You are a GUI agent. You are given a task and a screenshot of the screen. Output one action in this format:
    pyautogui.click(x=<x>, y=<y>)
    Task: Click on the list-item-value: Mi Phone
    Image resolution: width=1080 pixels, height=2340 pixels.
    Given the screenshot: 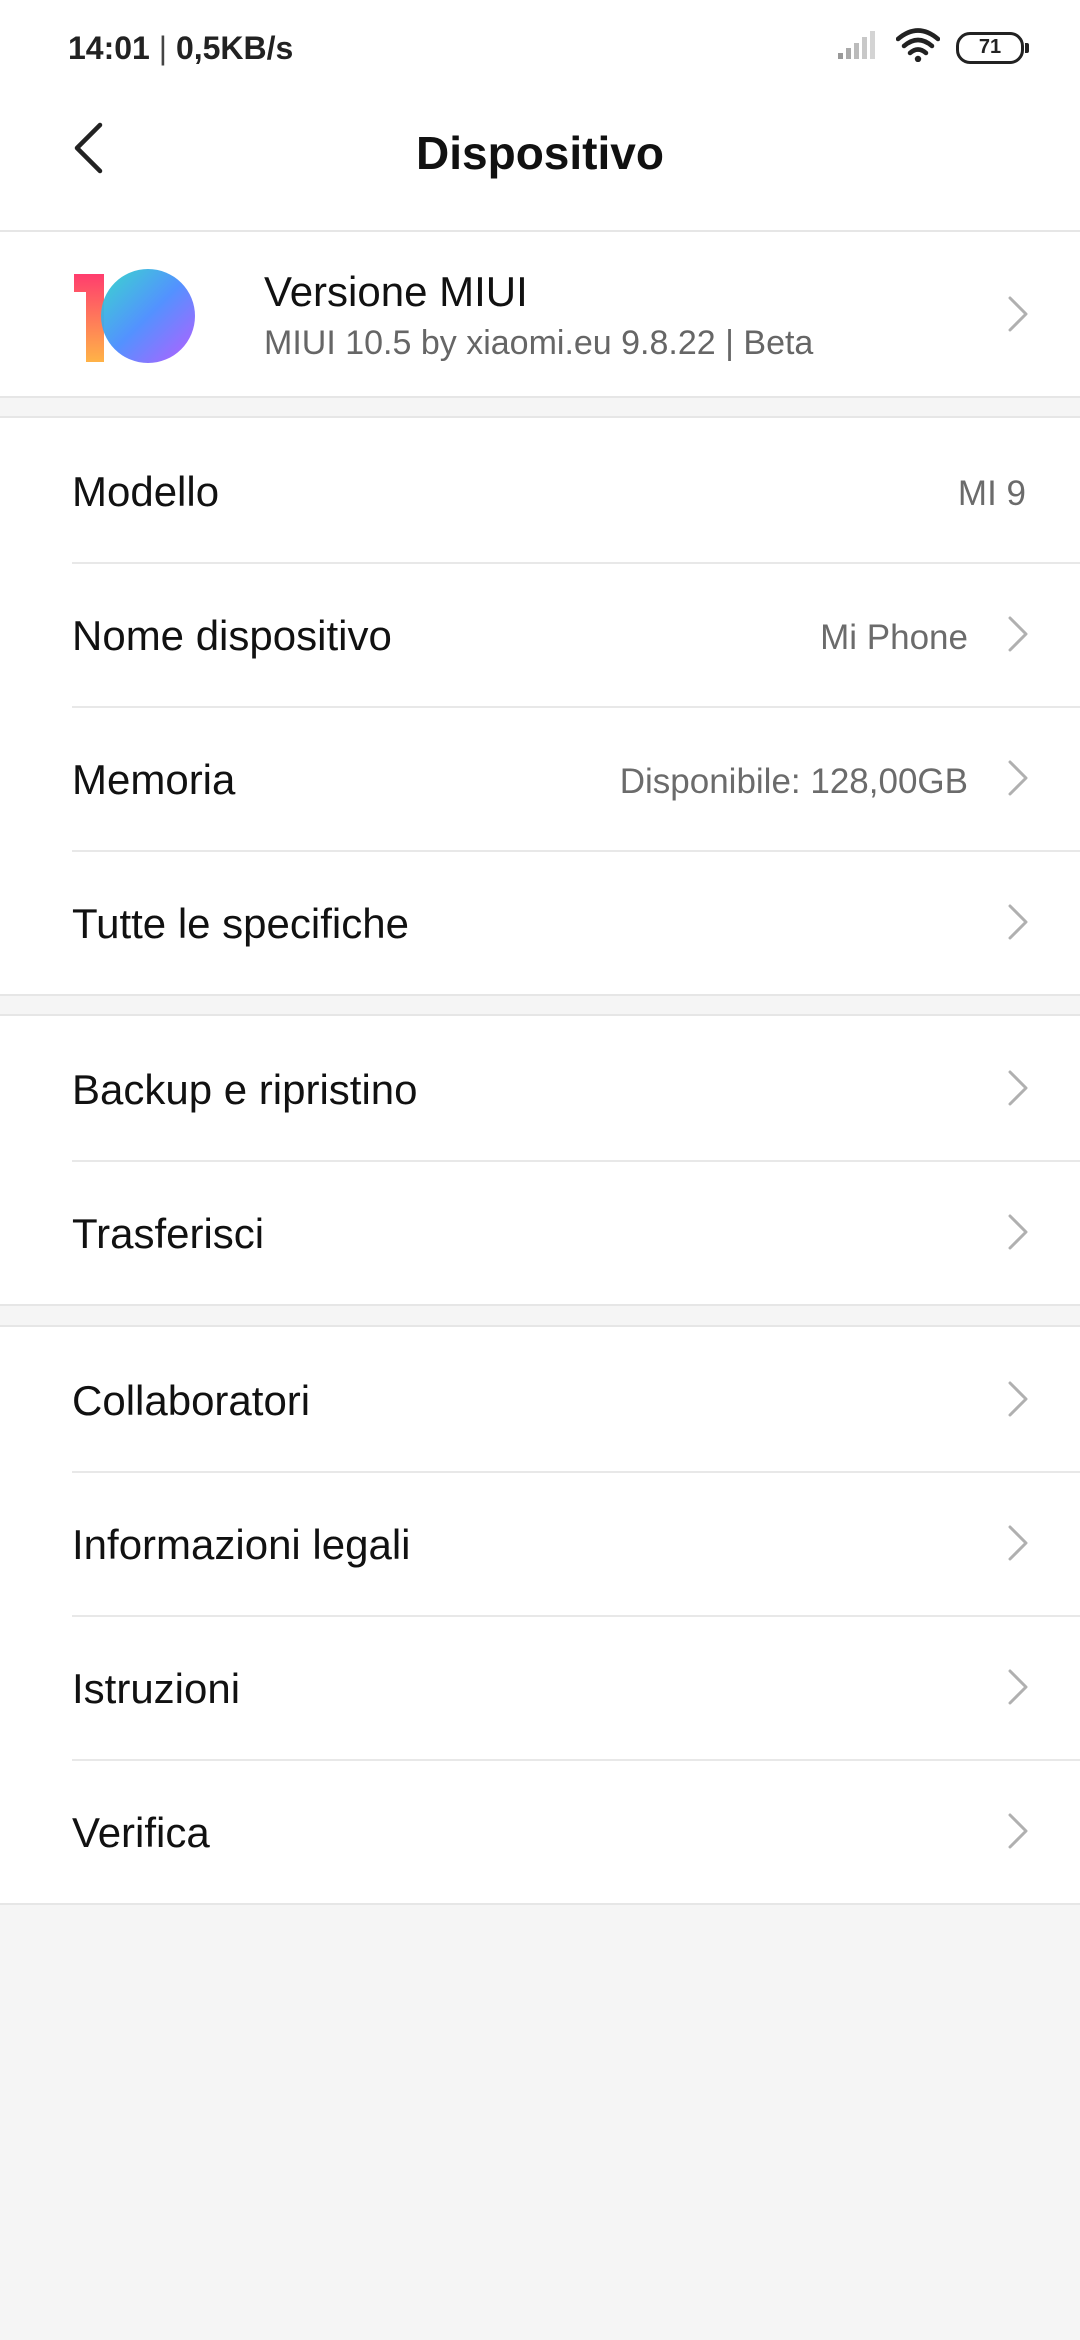 What is the action you would take?
    pyautogui.click(x=894, y=637)
    